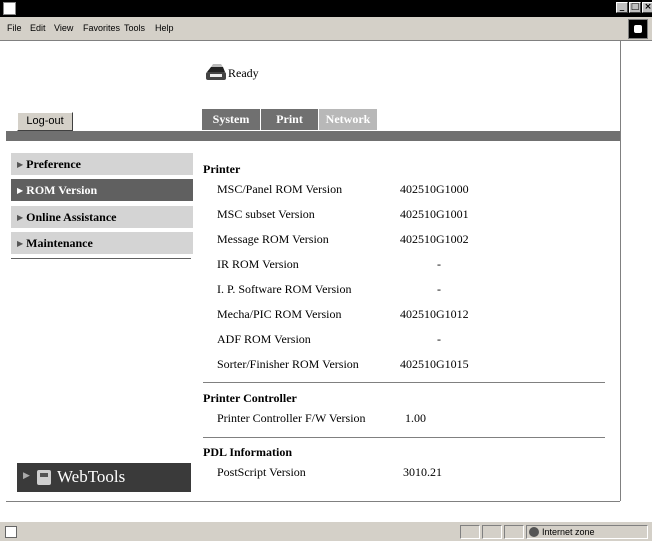  Describe the element at coordinates (434, 239) in the screenshot. I see `row-value: 402510G1002` at that location.